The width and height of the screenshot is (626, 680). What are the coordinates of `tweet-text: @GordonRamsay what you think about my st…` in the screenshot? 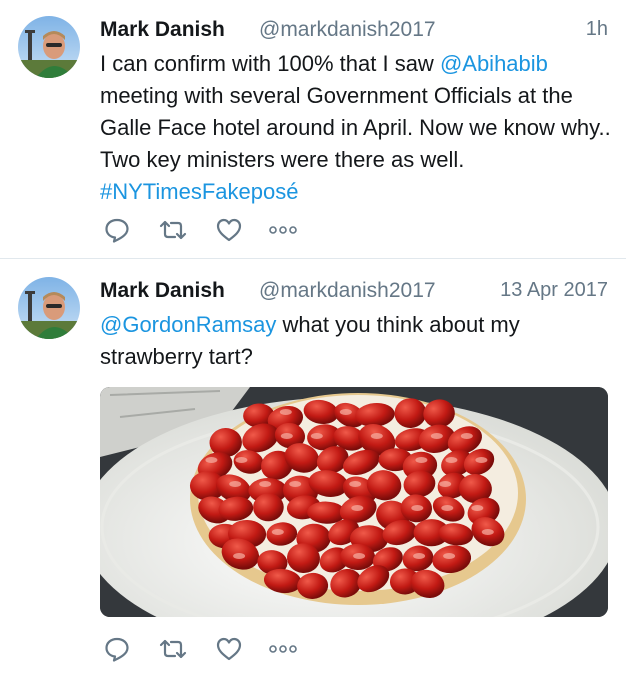 It's located at (356, 341).